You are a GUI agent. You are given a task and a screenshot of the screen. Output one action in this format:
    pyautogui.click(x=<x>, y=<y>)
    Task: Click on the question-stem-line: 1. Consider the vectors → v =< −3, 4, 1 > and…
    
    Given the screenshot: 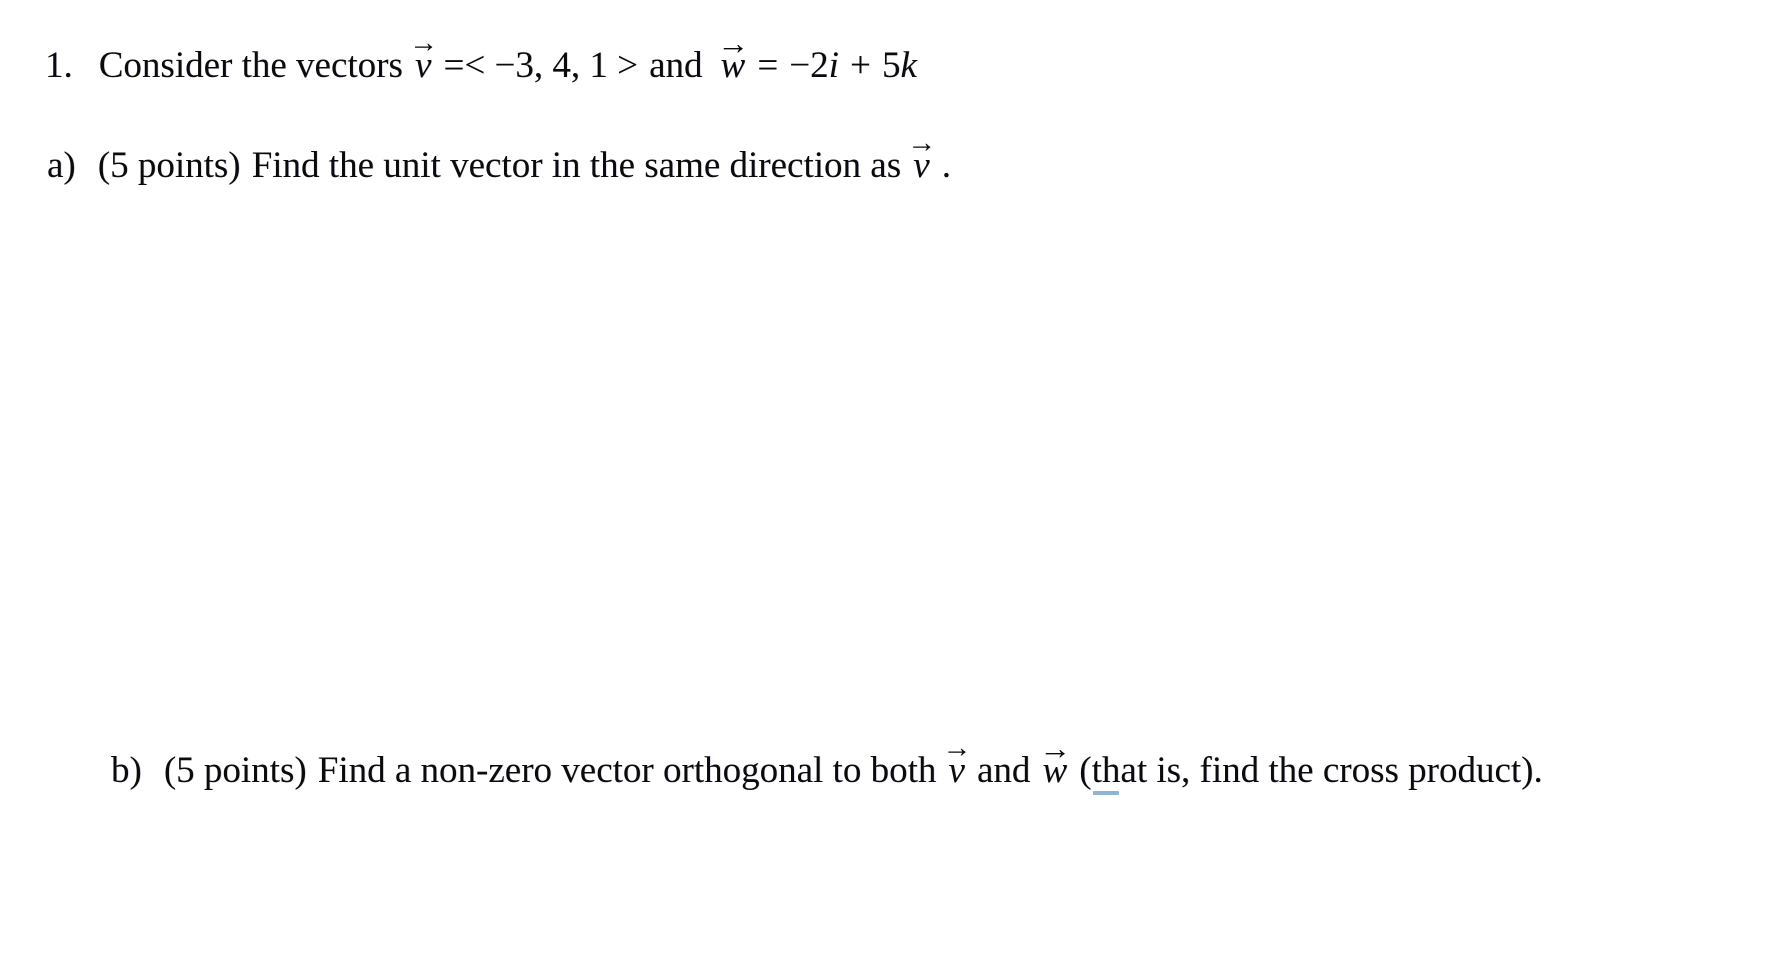 What is the action you would take?
    pyautogui.click(x=481, y=57)
    